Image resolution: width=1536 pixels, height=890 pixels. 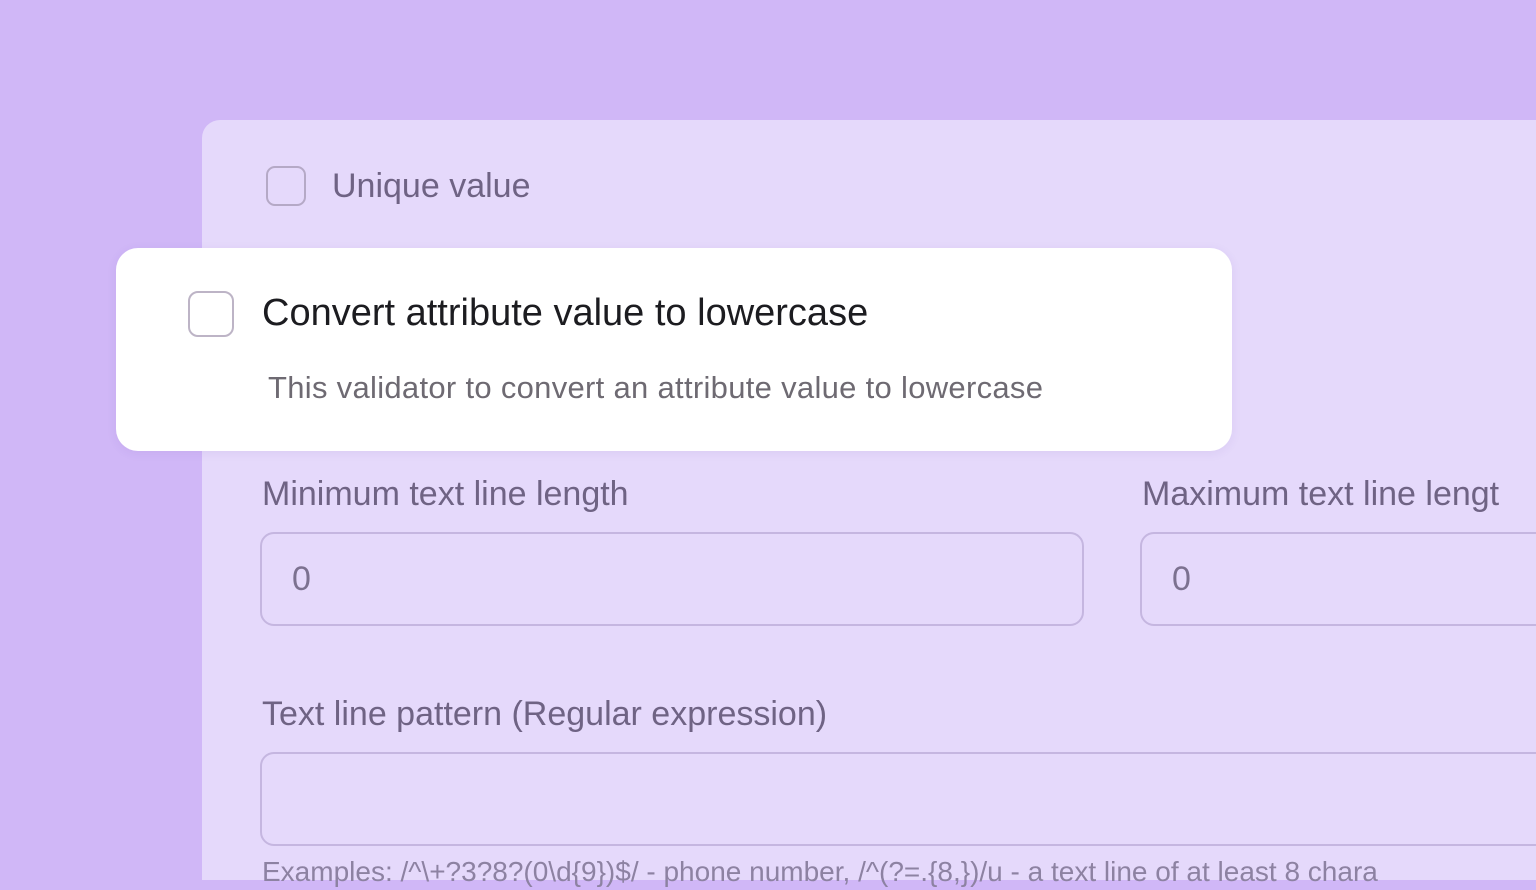 I want to click on min-length-label: Minimum text line length, so click(x=445, y=494).